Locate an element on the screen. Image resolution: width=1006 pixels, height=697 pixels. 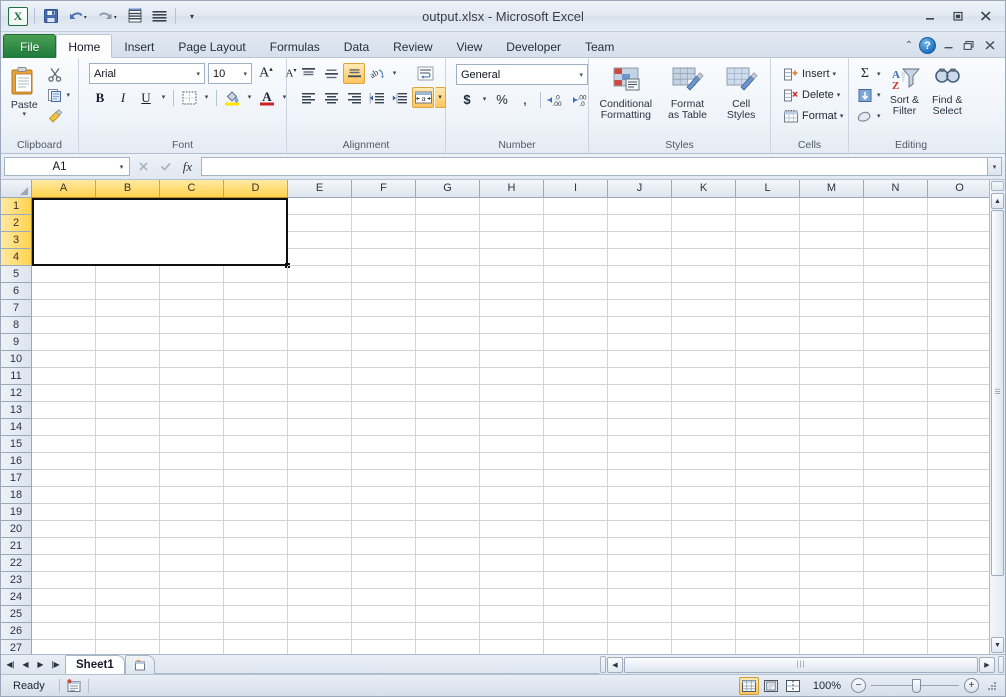
column-header-b: B is located at coordinates (128, 189).